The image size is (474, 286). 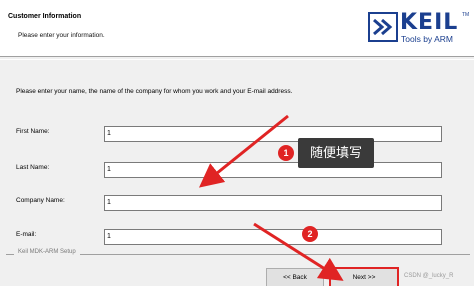 What do you see at coordinates (33, 167) in the screenshot?
I see `last-name-label: Last Name:` at bounding box center [33, 167].